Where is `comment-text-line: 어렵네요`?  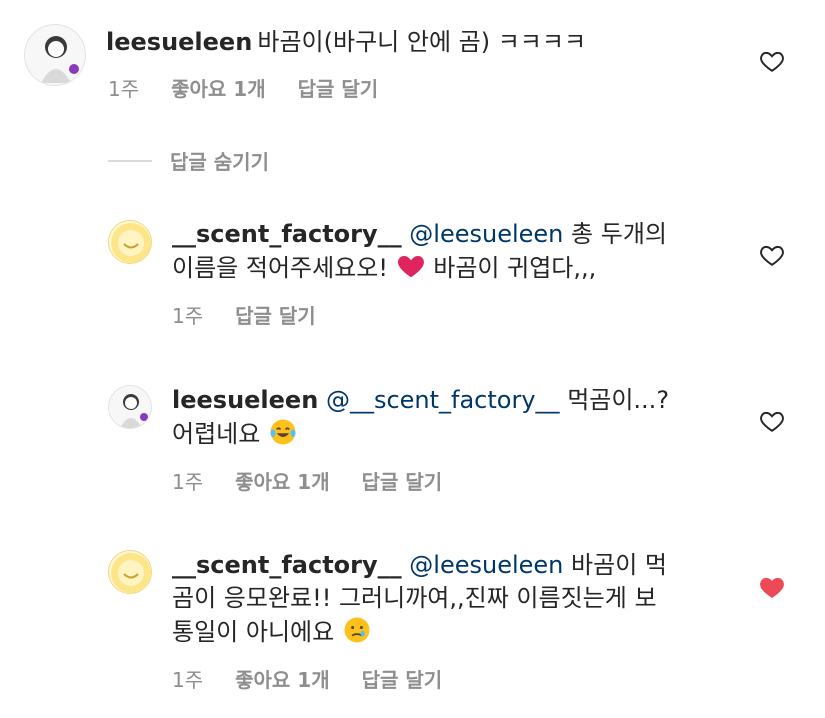
comment-text-line: 어렵네요 is located at coordinates (216, 434).